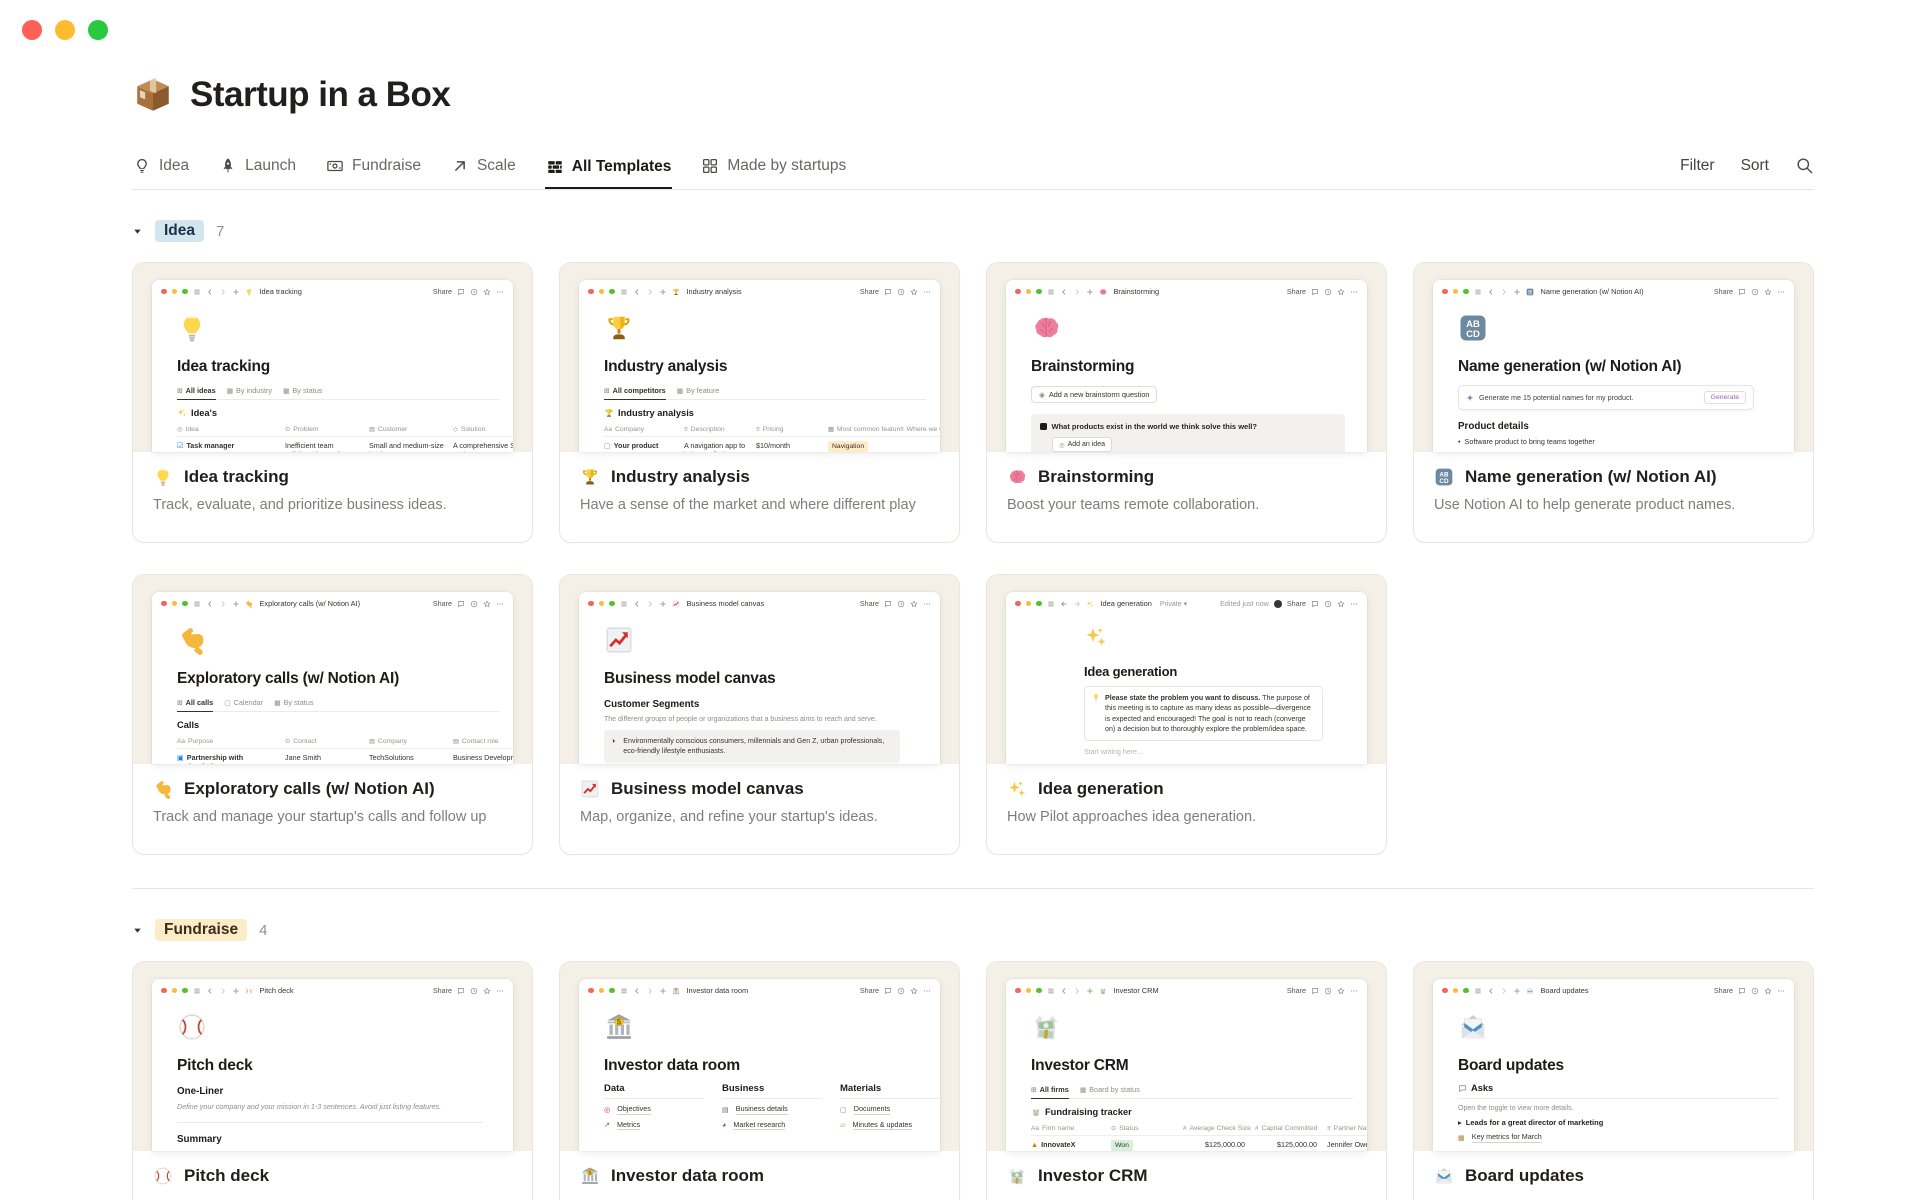 The height and width of the screenshot is (1200, 1920). Describe the element at coordinates (714, 291) in the screenshot. I see `mini-window-title: Industry analysis` at that location.